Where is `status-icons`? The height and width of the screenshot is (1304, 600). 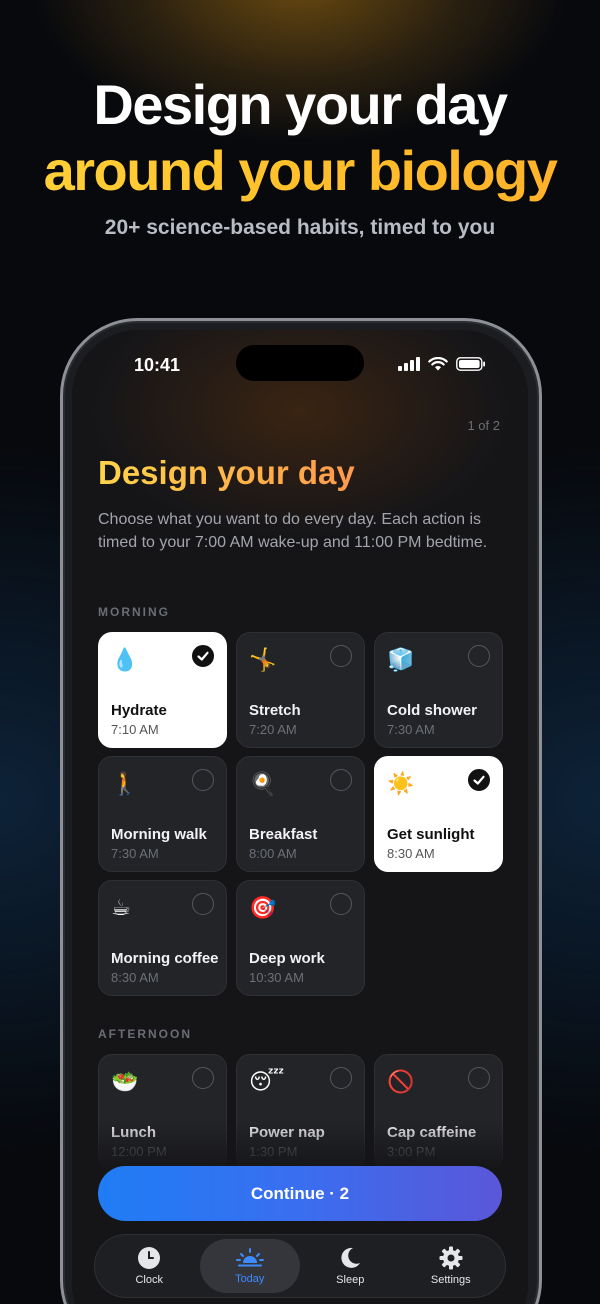
status-icons is located at coordinates (442, 364).